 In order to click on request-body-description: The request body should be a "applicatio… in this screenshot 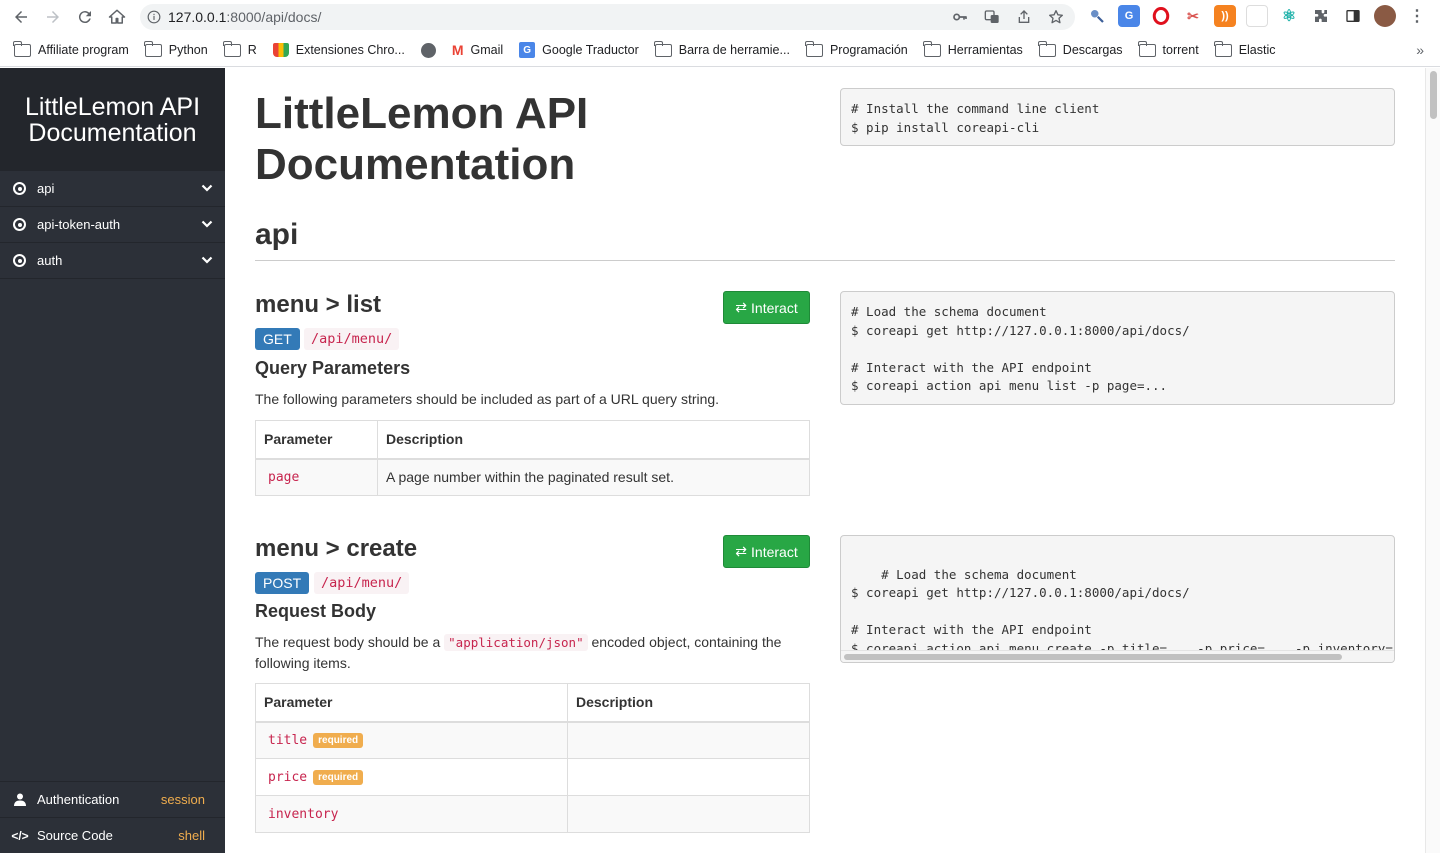, I will do `click(532, 652)`.